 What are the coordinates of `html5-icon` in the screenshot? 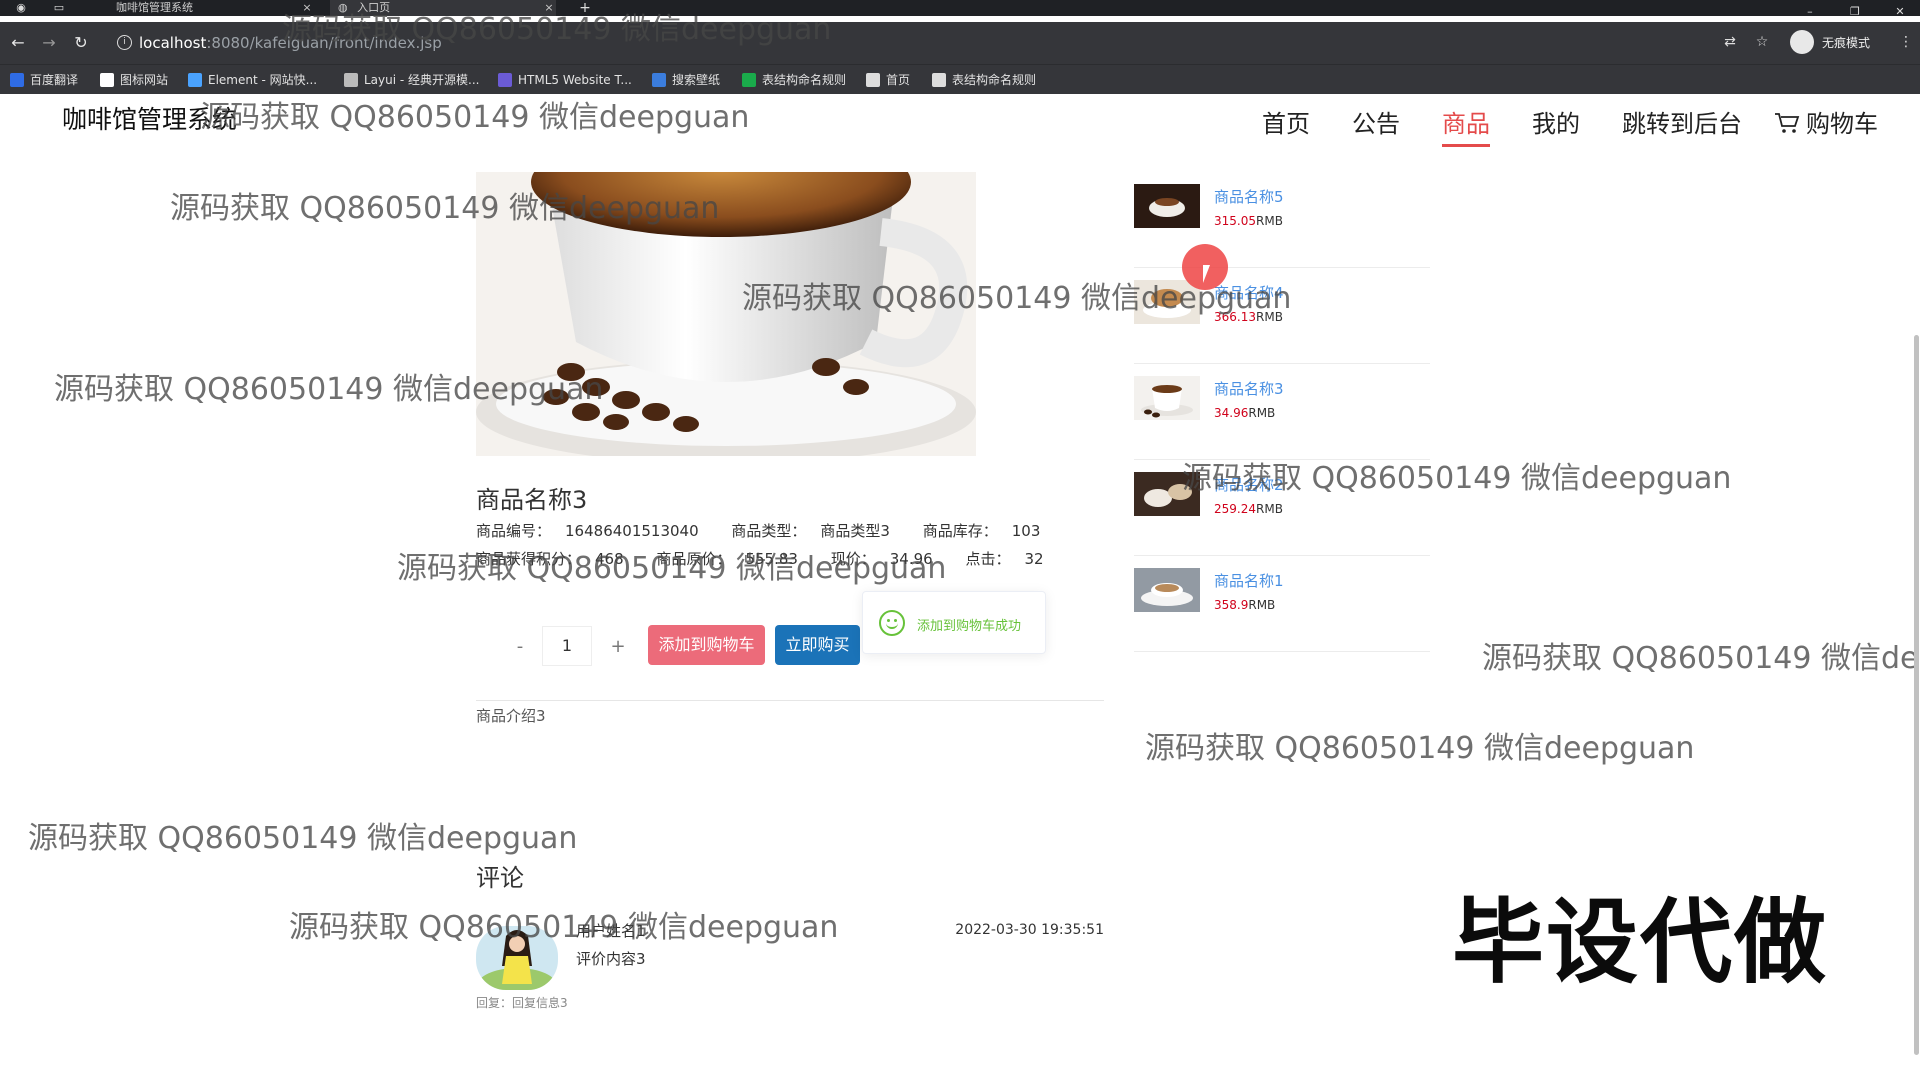 It's located at (505, 80).